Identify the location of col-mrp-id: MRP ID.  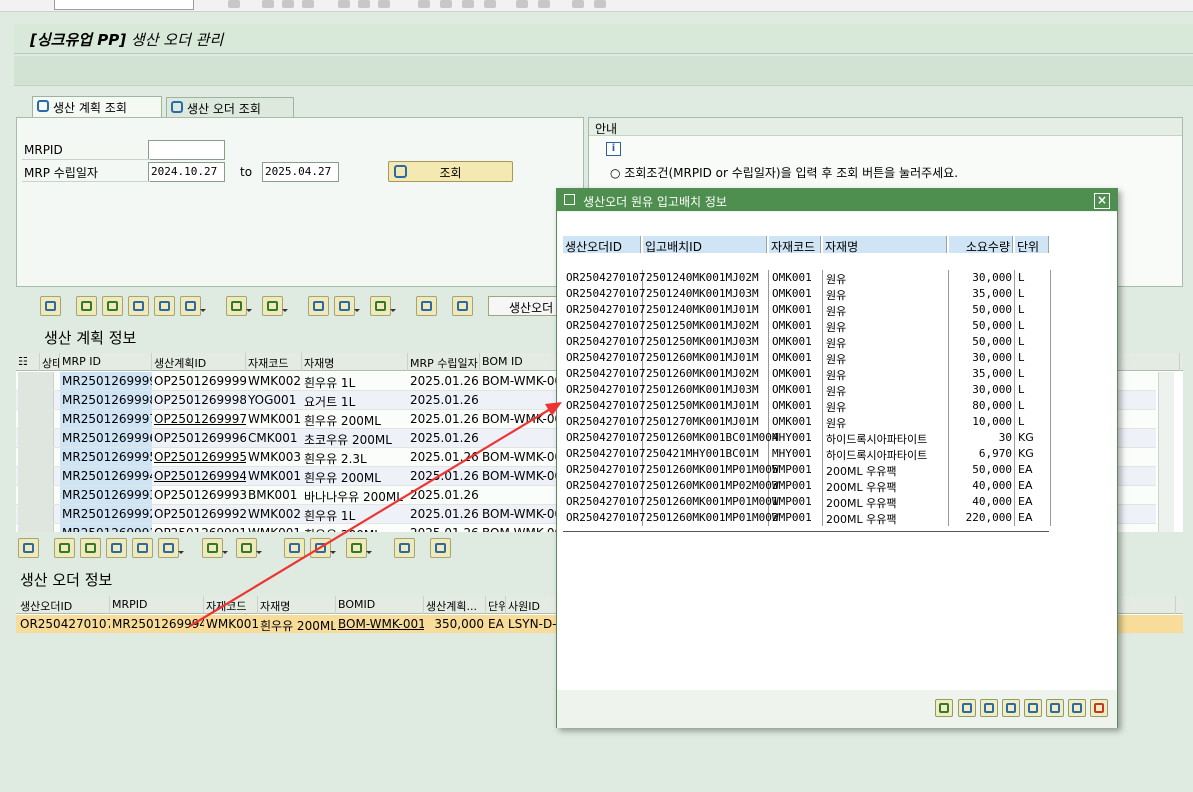
(106, 362).